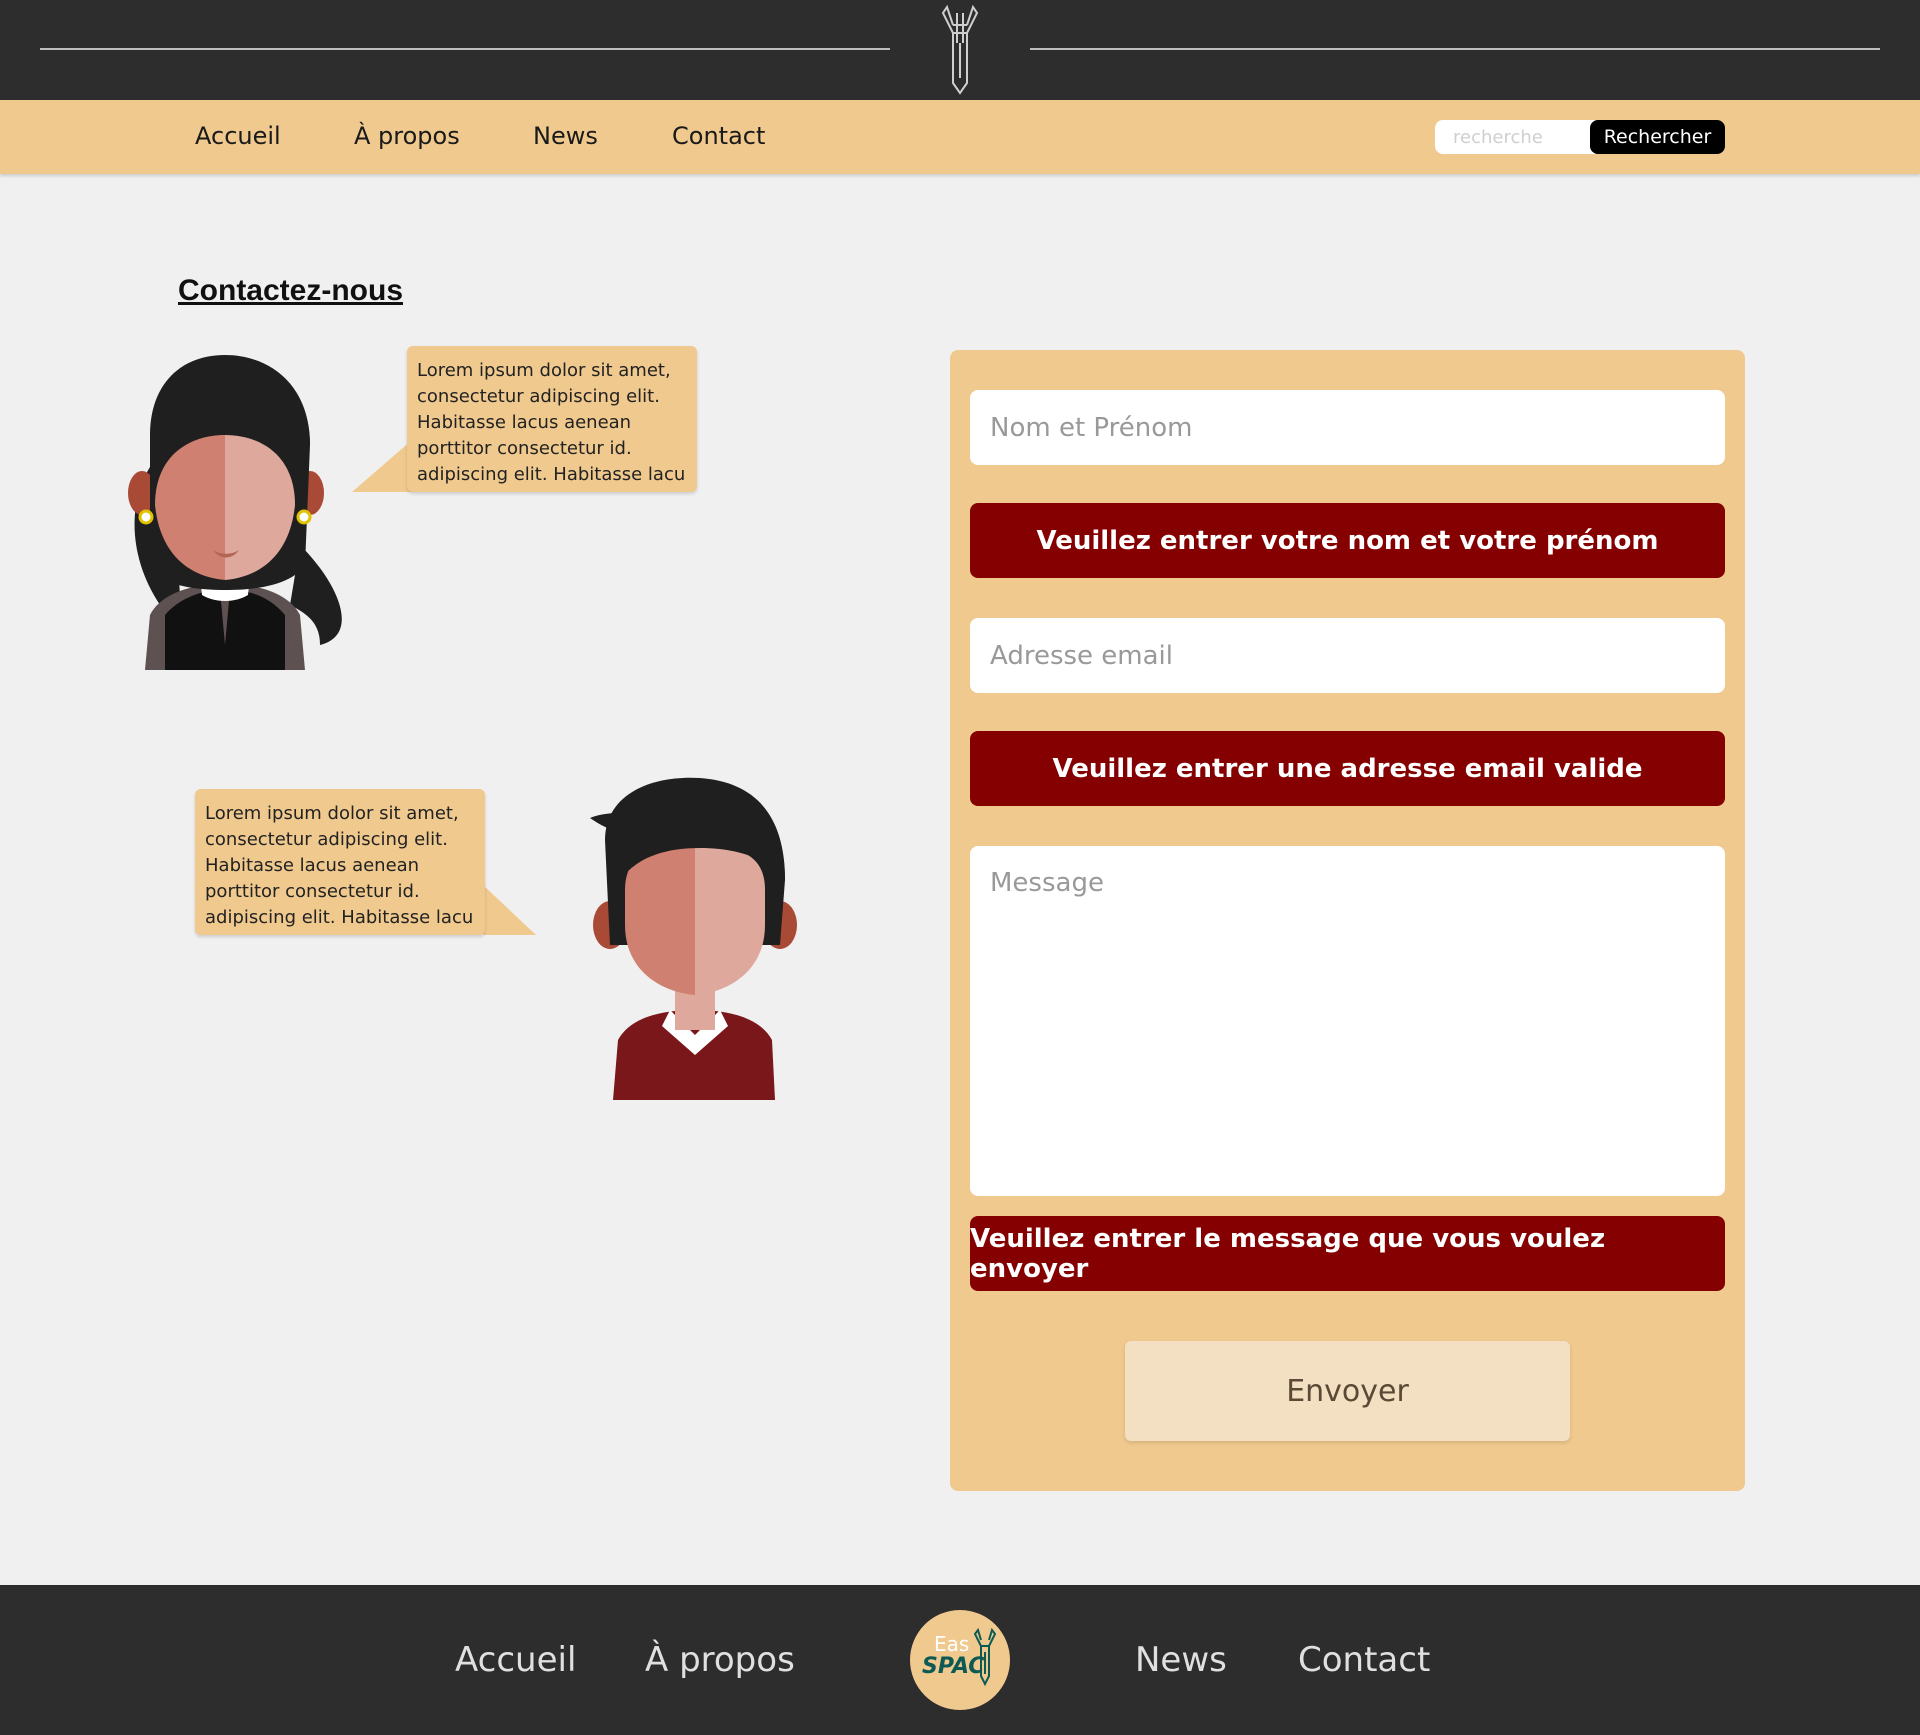  Describe the element at coordinates (407, 136) in the screenshot. I see `nav-link-a-propos: À propos` at that location.